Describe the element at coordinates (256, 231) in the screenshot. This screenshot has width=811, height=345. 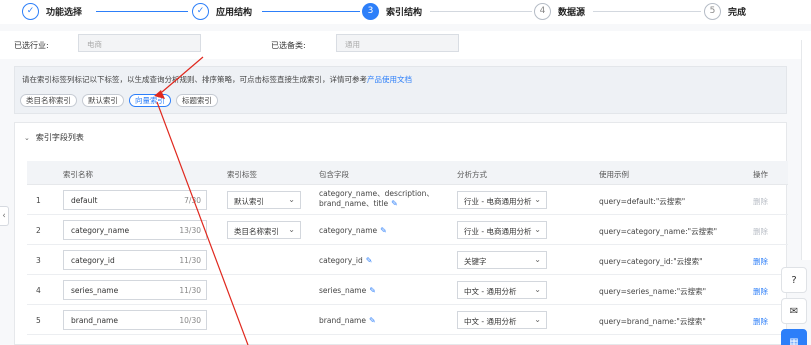
I see `index-tag-value: 类目名称索引` at that location.